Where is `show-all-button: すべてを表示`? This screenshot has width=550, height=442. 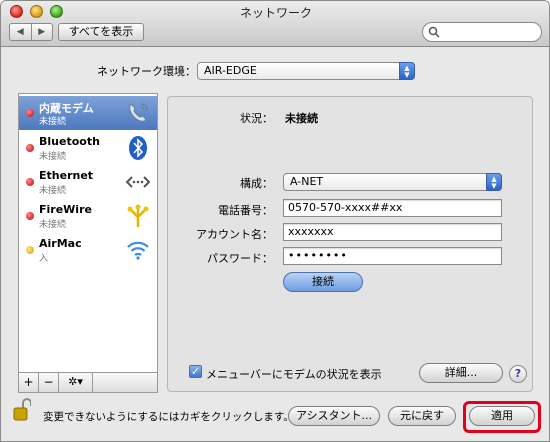 show-all-button: すべてを表示 is located at coordinates (101, 32).